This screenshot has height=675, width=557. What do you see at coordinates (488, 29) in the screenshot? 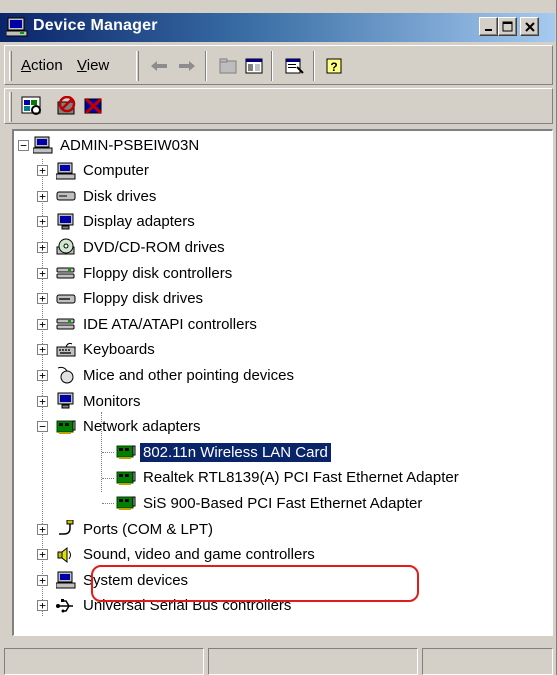
I see `minimize-icon` at bounding box center [488, 29].